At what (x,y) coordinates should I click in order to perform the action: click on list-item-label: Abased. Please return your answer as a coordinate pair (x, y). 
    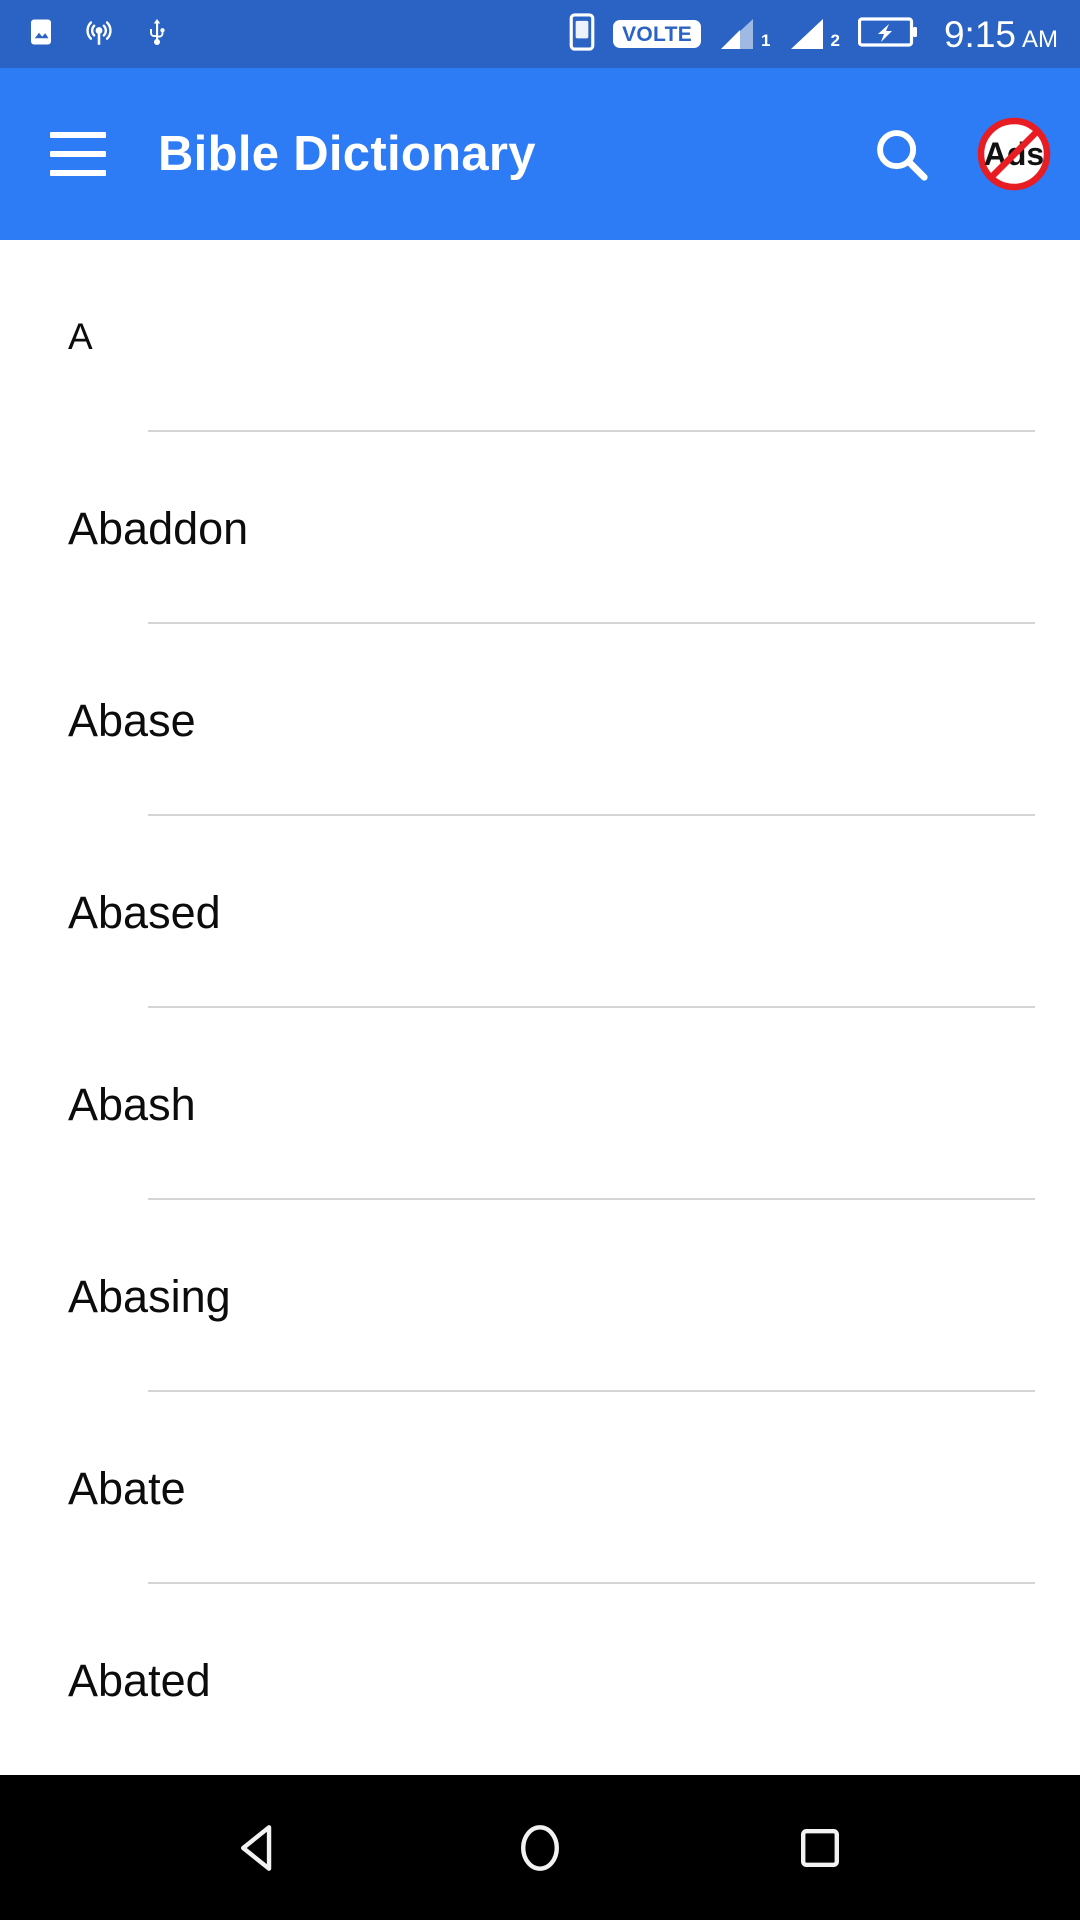
    Looking at the image, I should click on (144, 912).